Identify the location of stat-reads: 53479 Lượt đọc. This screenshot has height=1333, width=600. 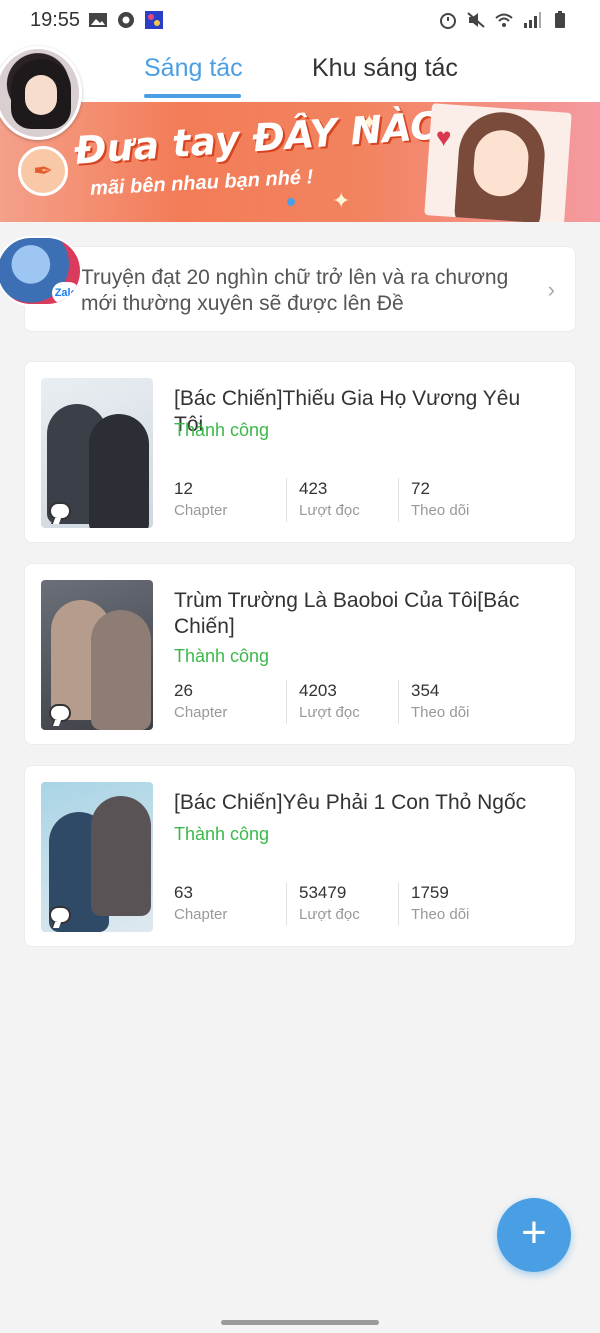
(342, 904).